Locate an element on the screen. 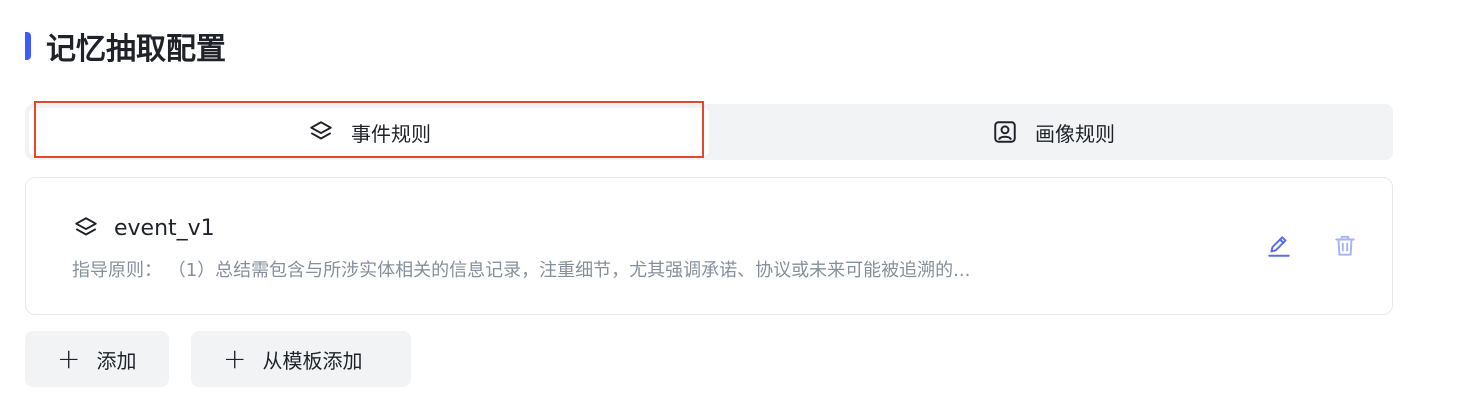 The image size is (1472, 414). add-from-template-button: + 从模板添加 is located at coordinates (301, 359).